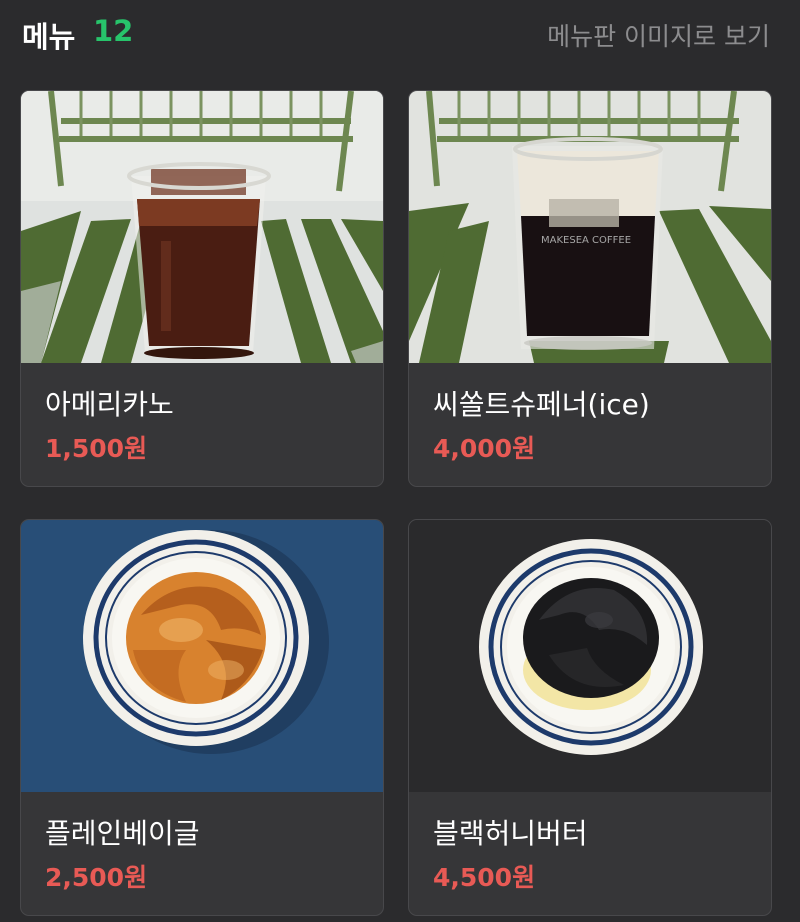 The image size is (800, 922). What do you see at coordinates (658, 35) in the screenshot?
I see `view-menu-image-link: 메뉴판 이미지로 보기` at bounding box center [658, 35].